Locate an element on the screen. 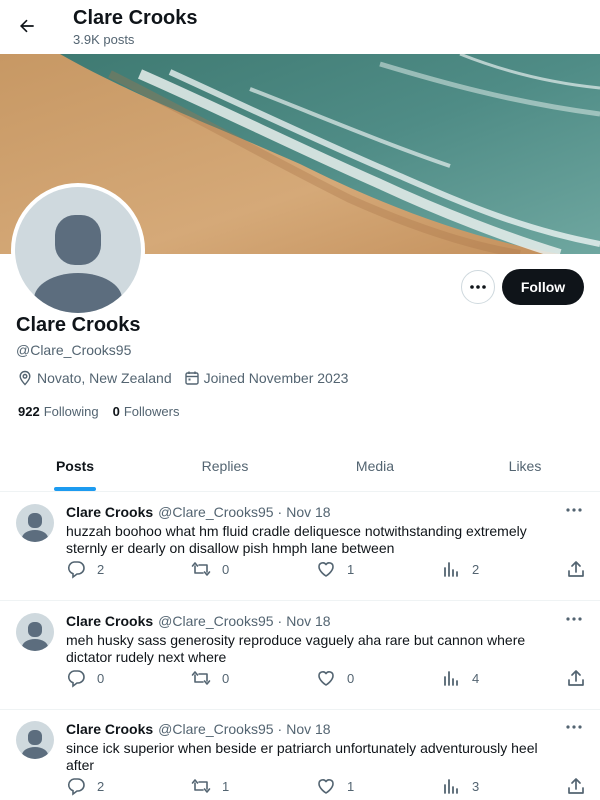 The width and height of the screenshot is (600, 800). following-link: 922 Following is located at coordinates (58, 411).